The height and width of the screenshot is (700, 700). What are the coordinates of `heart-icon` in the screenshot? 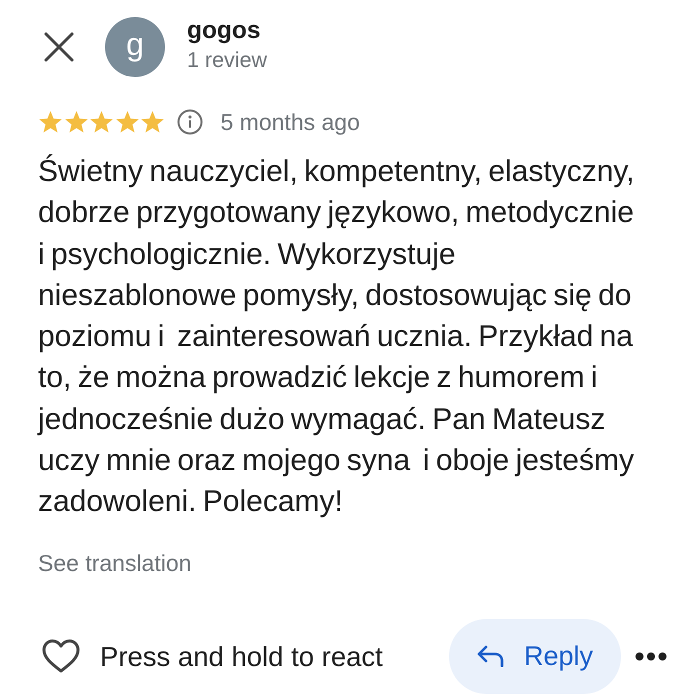 It's located at (61, 656).